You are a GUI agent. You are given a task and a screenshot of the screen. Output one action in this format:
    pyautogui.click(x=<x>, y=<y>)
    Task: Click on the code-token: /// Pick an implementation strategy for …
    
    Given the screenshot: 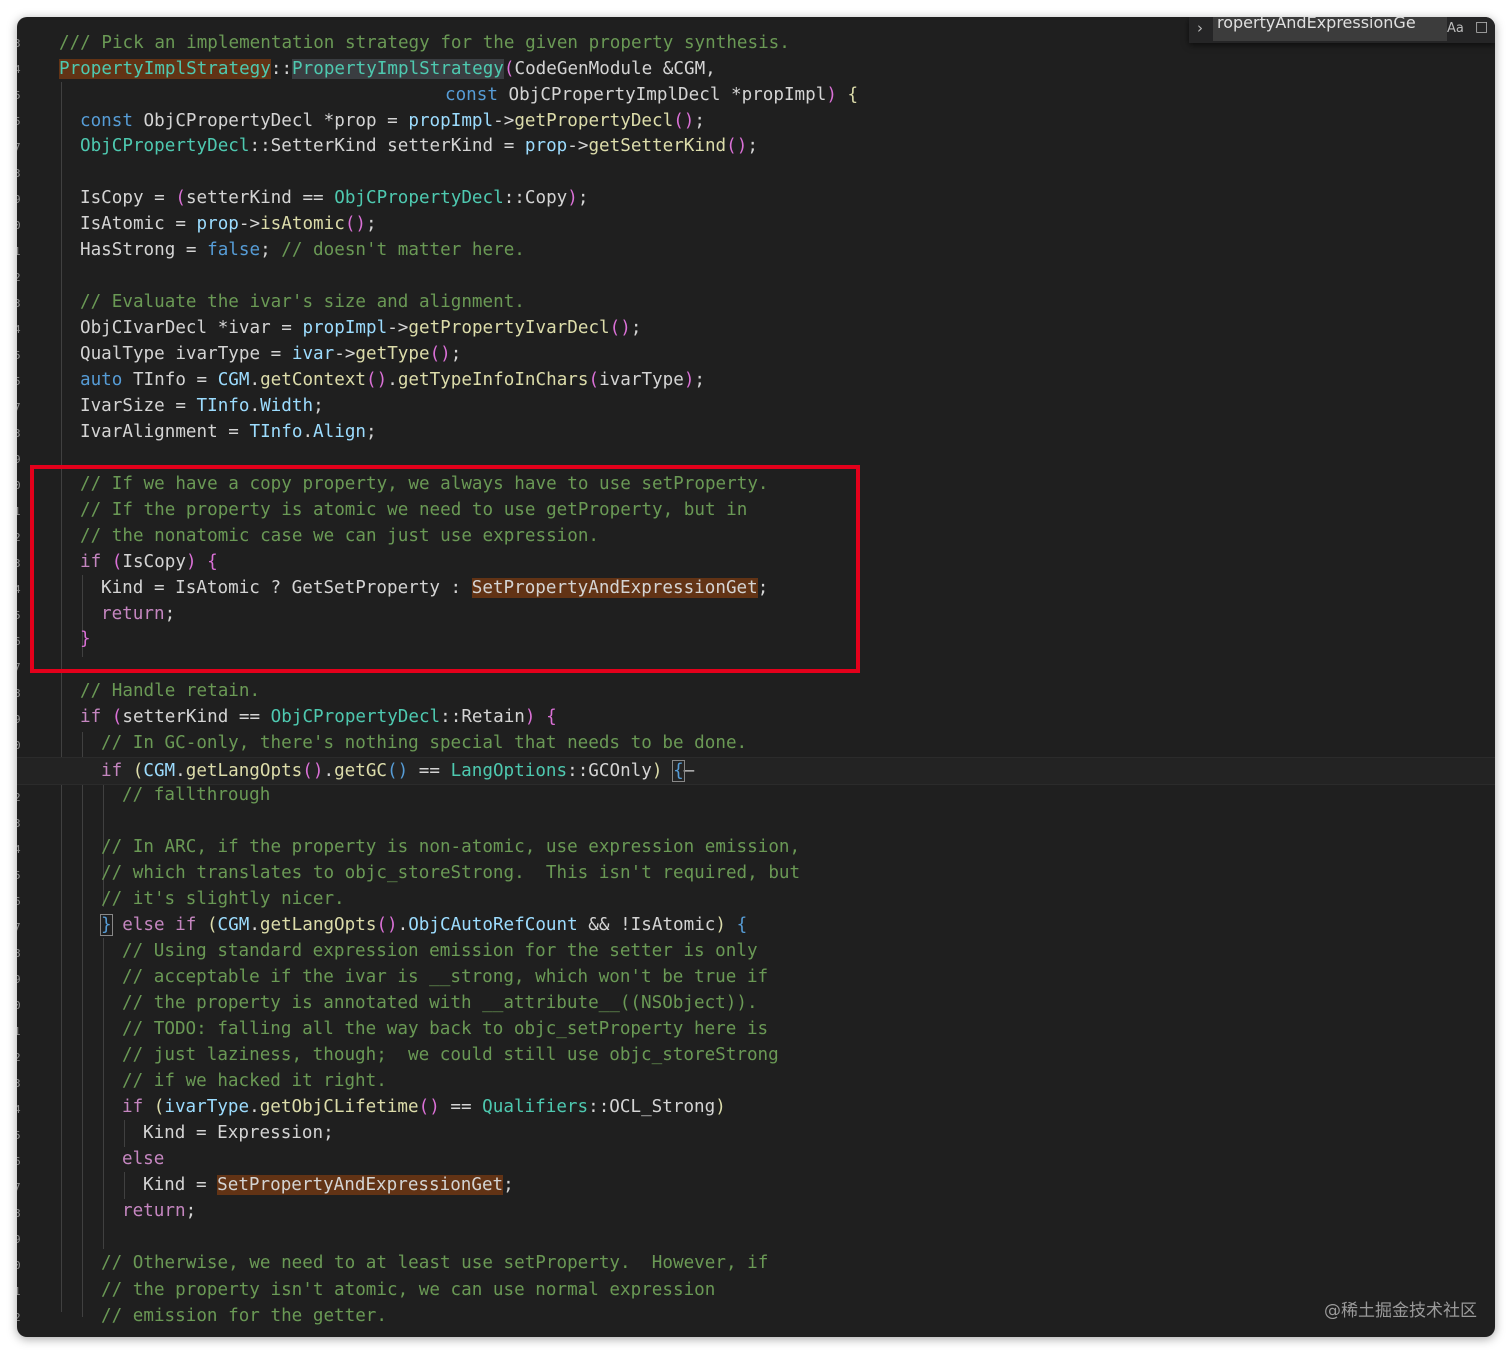 What is the action you would take?
    pyautogui.click(x=424, y=43)
    